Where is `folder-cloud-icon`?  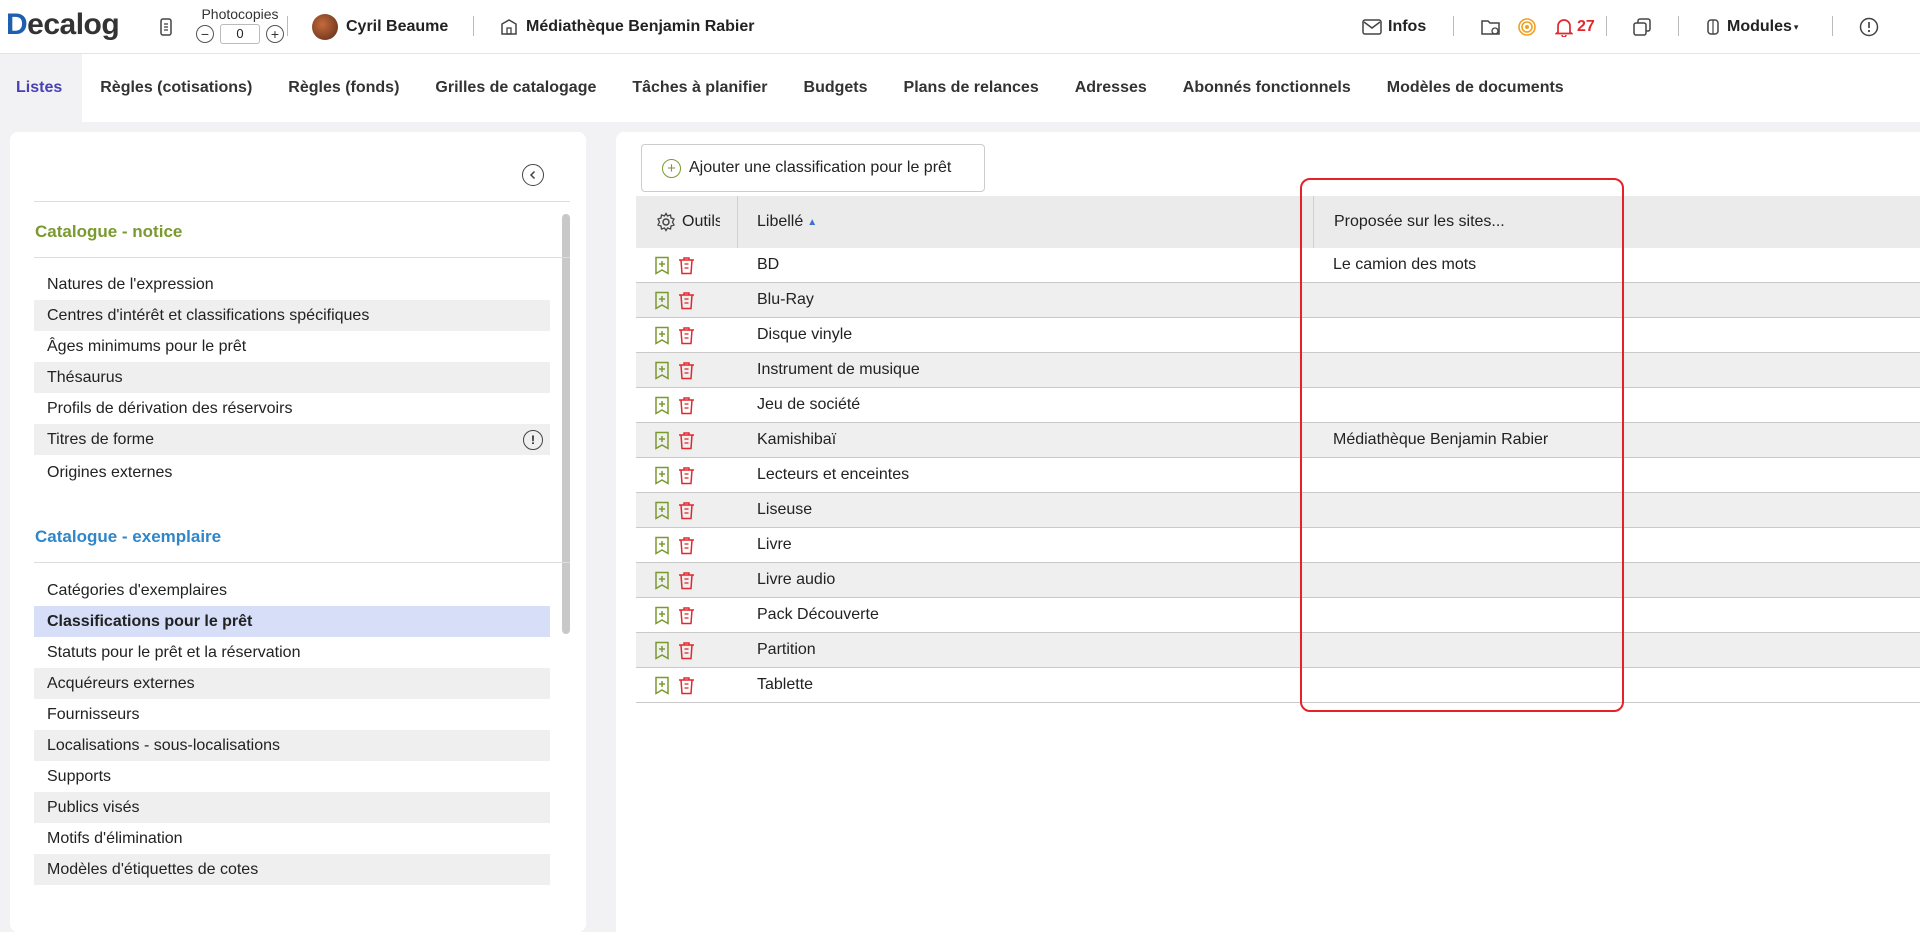
folder-cloud-icon is located at coordinates (1491, 27).